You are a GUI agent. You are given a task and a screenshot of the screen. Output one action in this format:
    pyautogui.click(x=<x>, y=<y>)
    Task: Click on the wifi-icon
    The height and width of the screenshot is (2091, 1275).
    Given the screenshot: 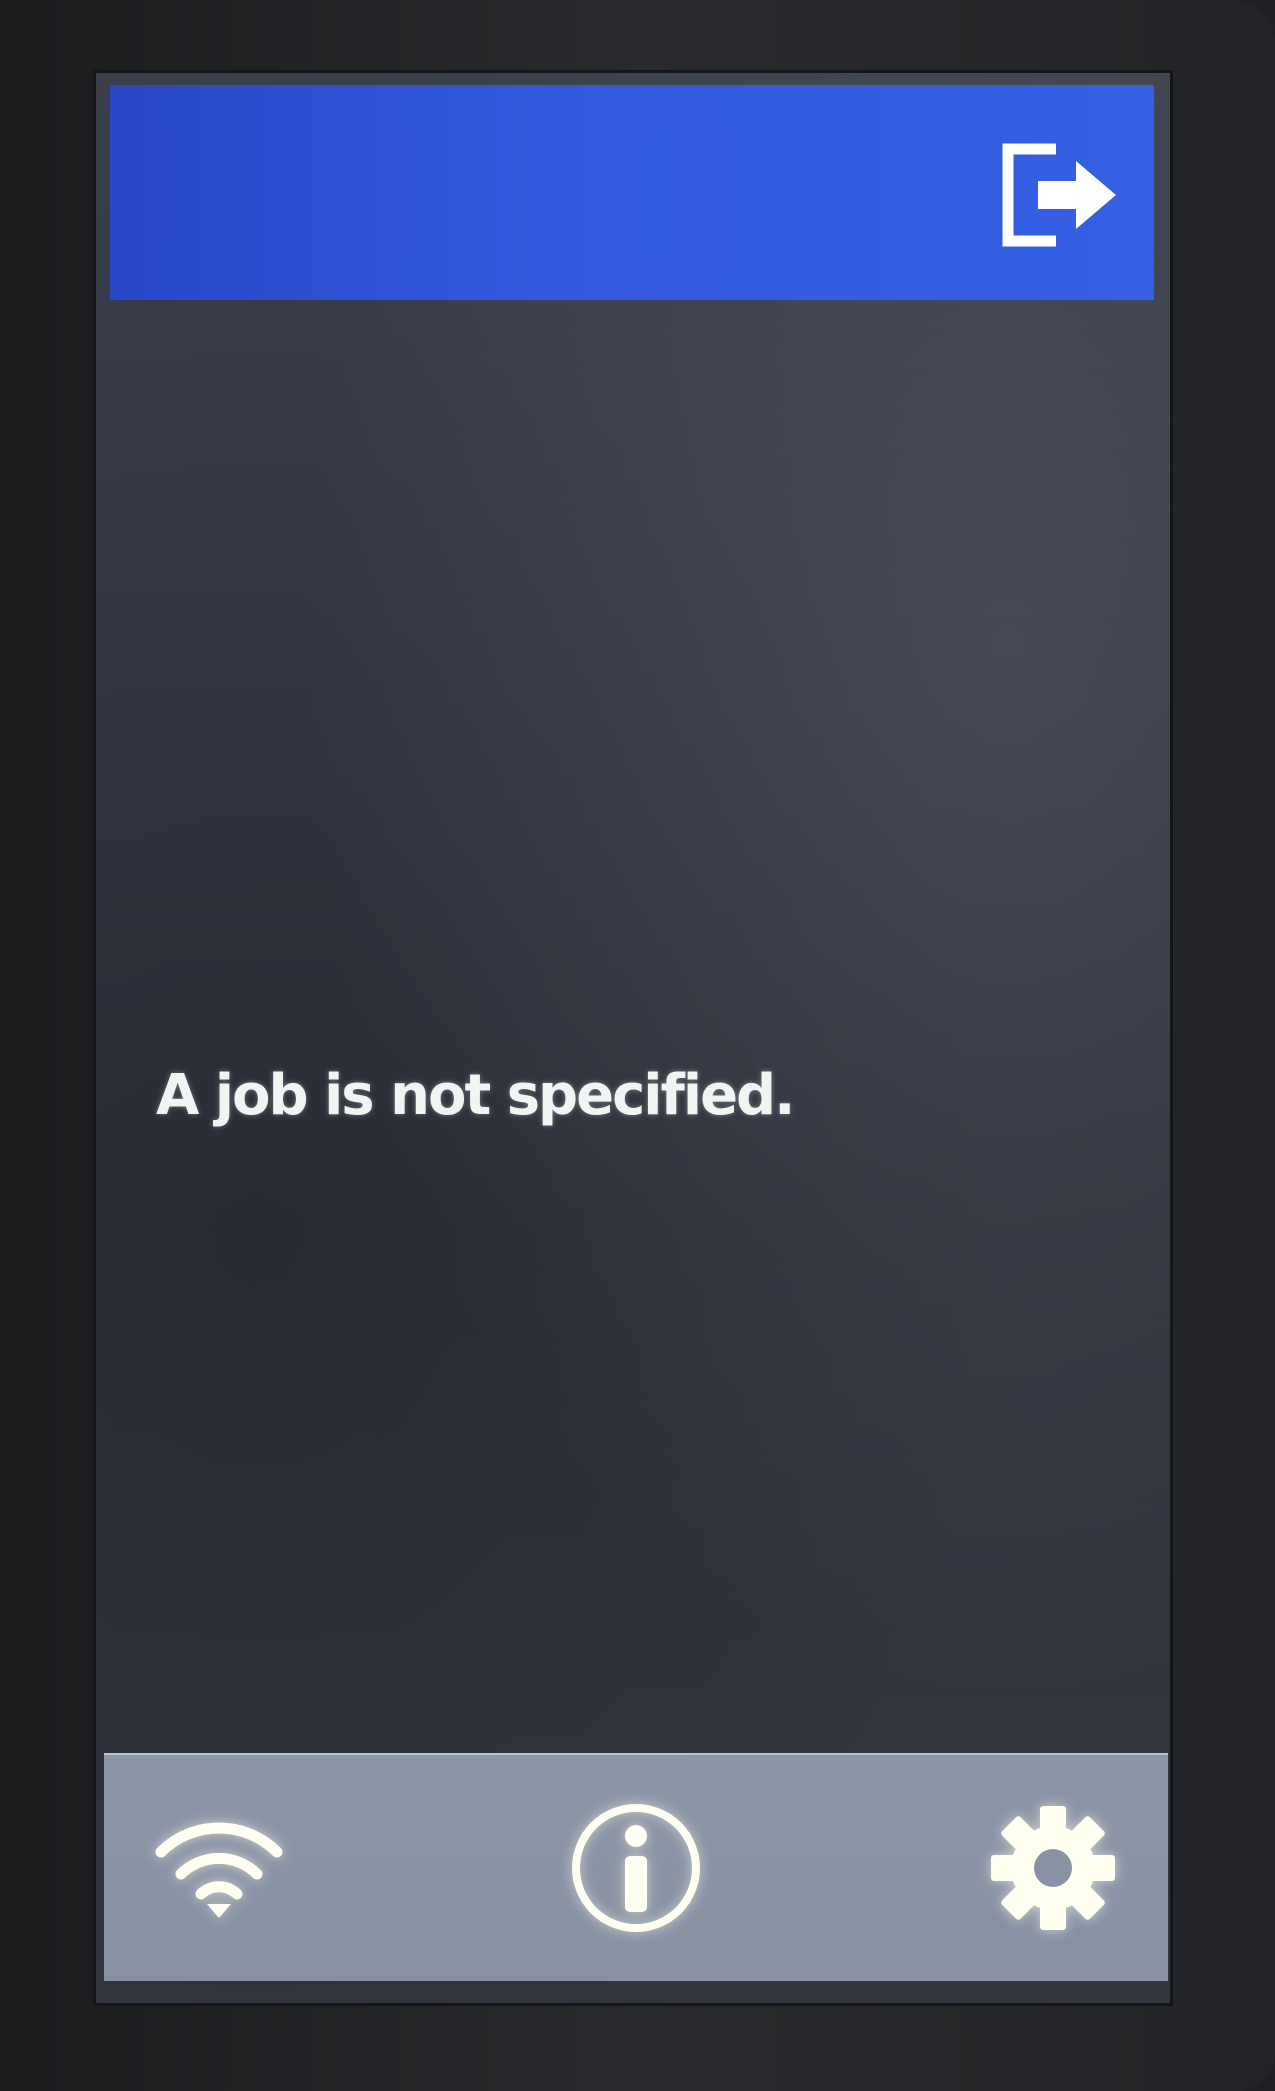 What is the action you would take?
    pyautogui.click(x=219, y=1870)
    